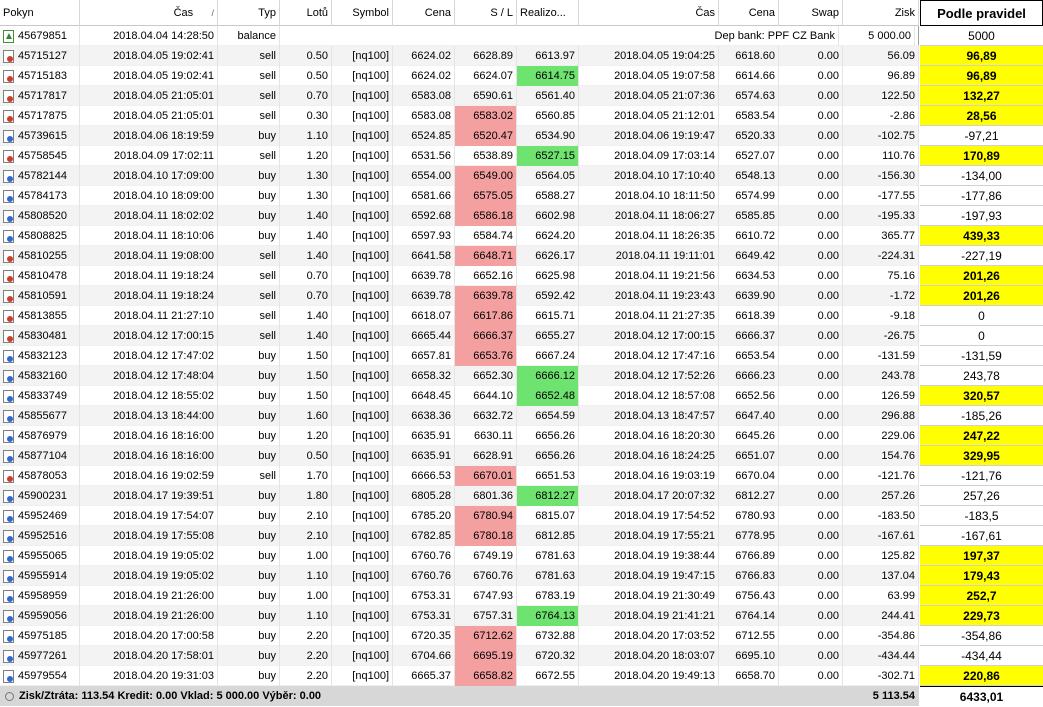 This screenshot has width=1043, height=707. What do you see at coordinates (249, 13) in the screenshot?
I see `col-type: Typ` at bounding box center [249, 13].